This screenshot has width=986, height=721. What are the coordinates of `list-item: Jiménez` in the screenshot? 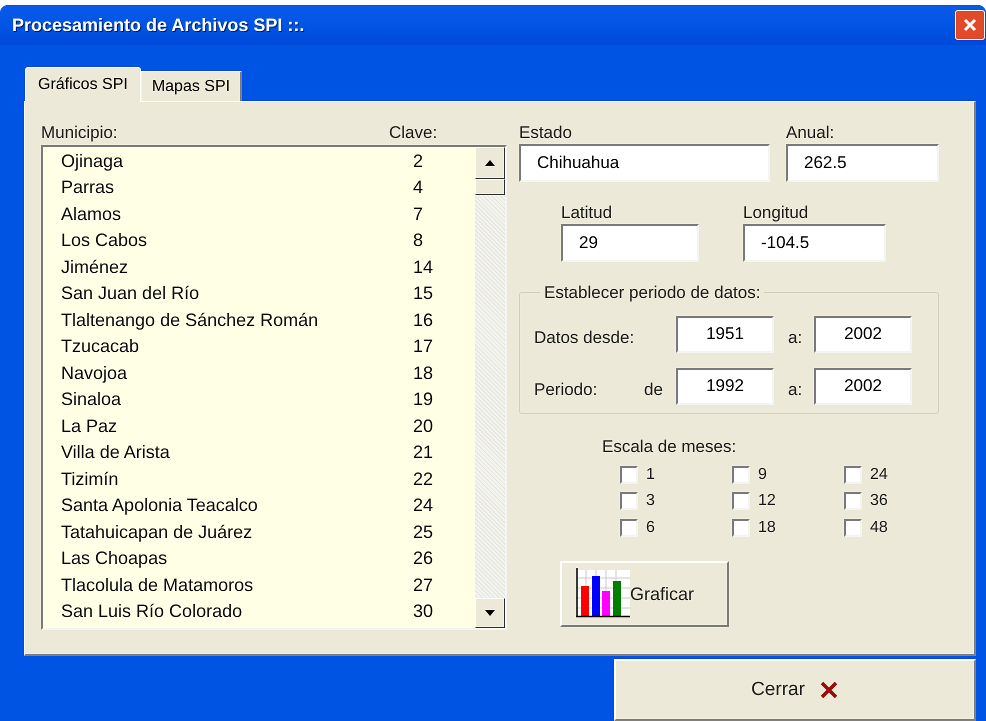 It's located at (237, 267).